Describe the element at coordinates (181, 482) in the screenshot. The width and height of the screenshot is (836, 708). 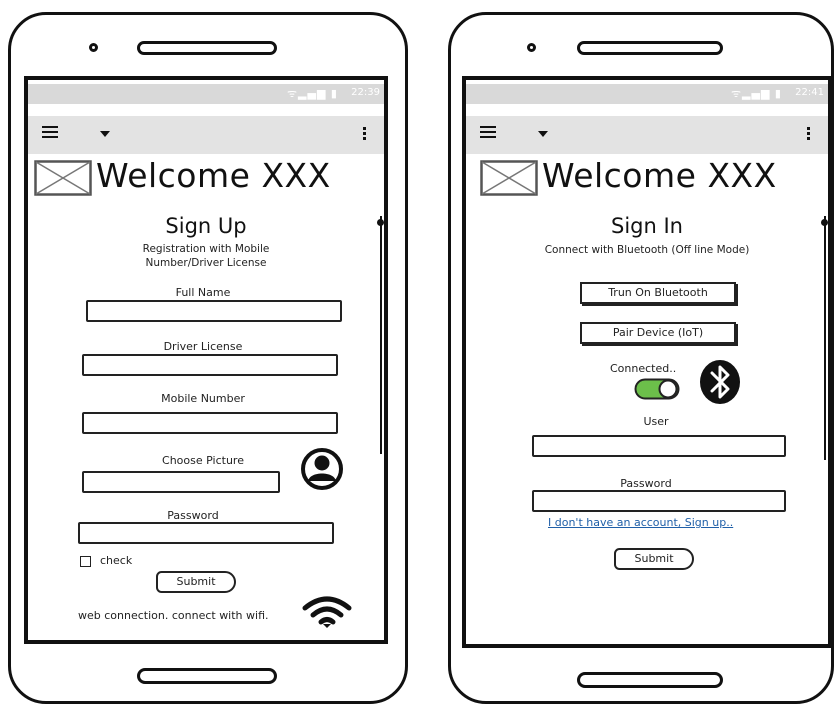
I see `choose-picture-input` at that location.